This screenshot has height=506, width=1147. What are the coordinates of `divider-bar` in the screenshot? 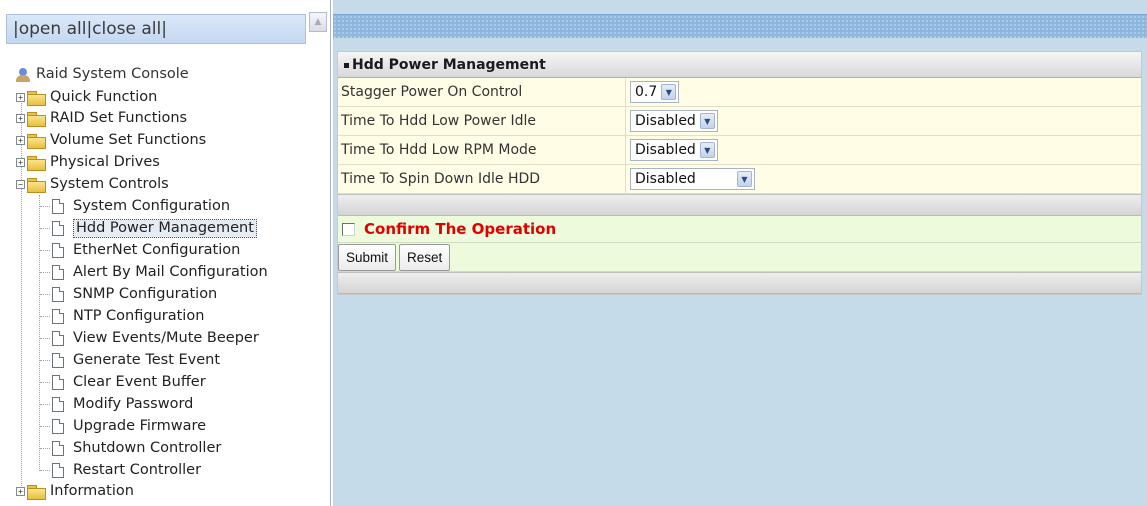 It's located at (739, 205).